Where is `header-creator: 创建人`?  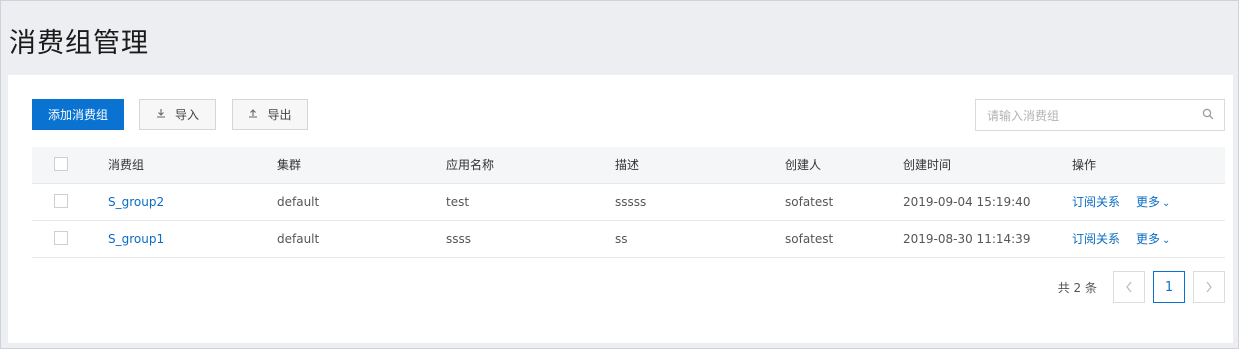
header-creator: 创建人 is located at coordinates (803, 165).